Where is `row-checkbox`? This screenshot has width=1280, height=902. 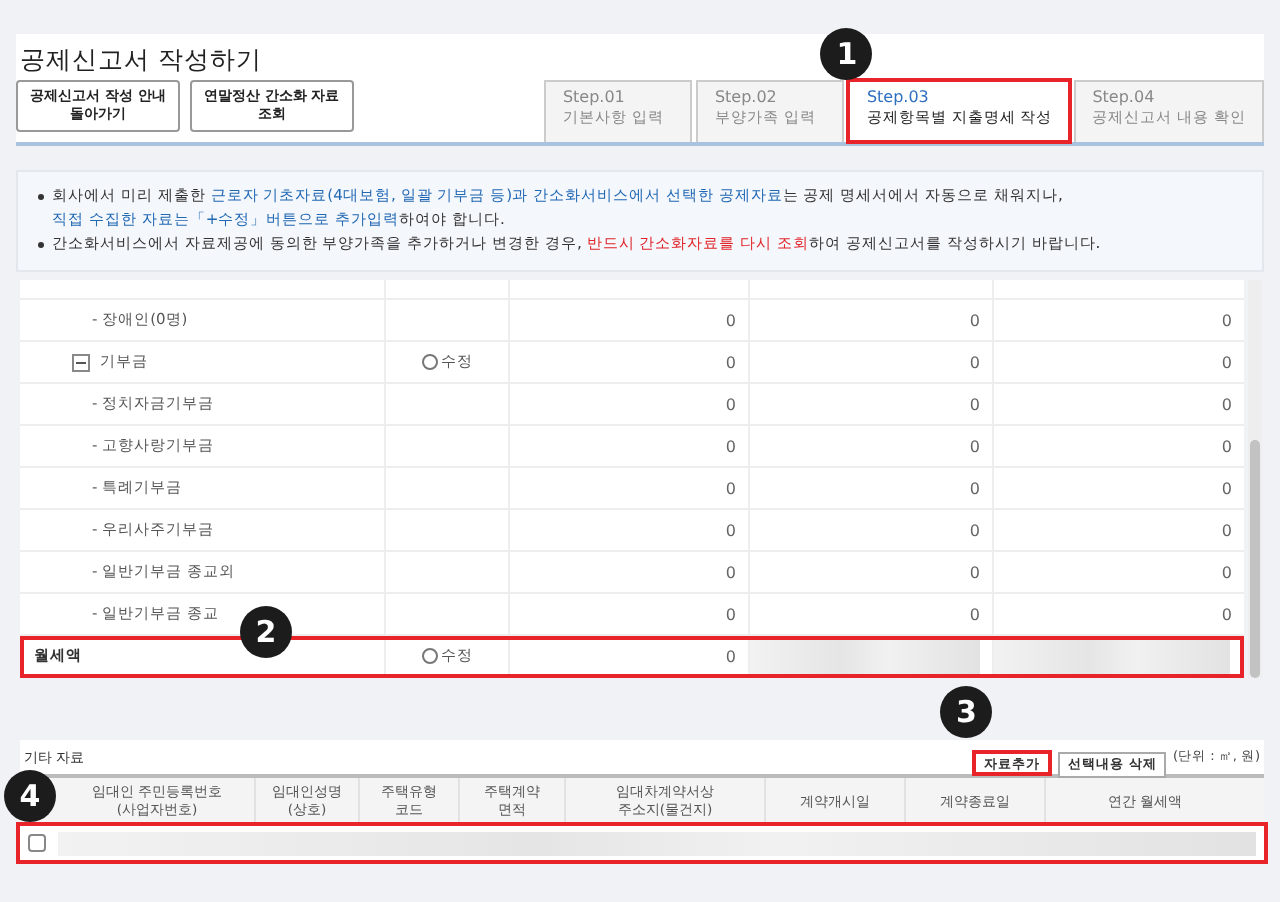
row-checkbox is located at coordinates (37, 843).